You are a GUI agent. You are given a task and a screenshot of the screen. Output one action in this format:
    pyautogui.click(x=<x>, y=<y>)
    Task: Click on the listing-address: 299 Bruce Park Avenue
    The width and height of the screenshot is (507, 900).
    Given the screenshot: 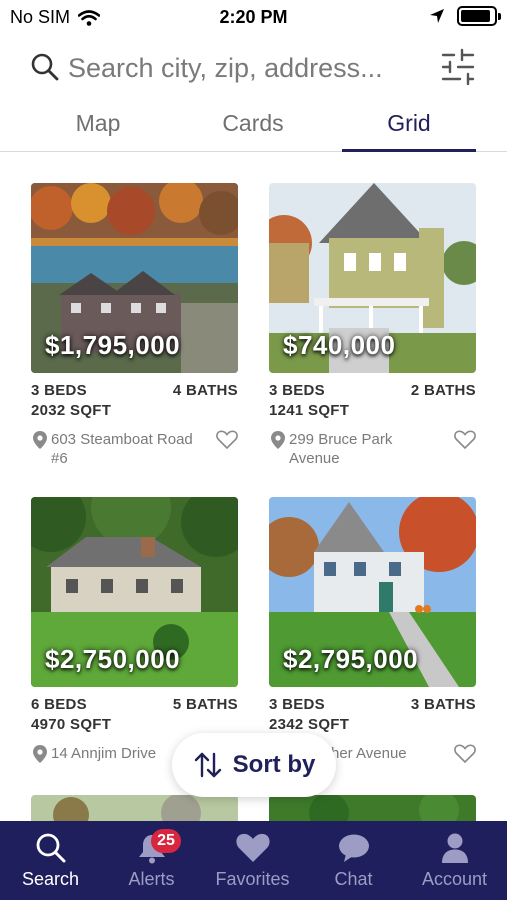 What is the action you would take?
    pyautogui.click(x=341, y=449)
    